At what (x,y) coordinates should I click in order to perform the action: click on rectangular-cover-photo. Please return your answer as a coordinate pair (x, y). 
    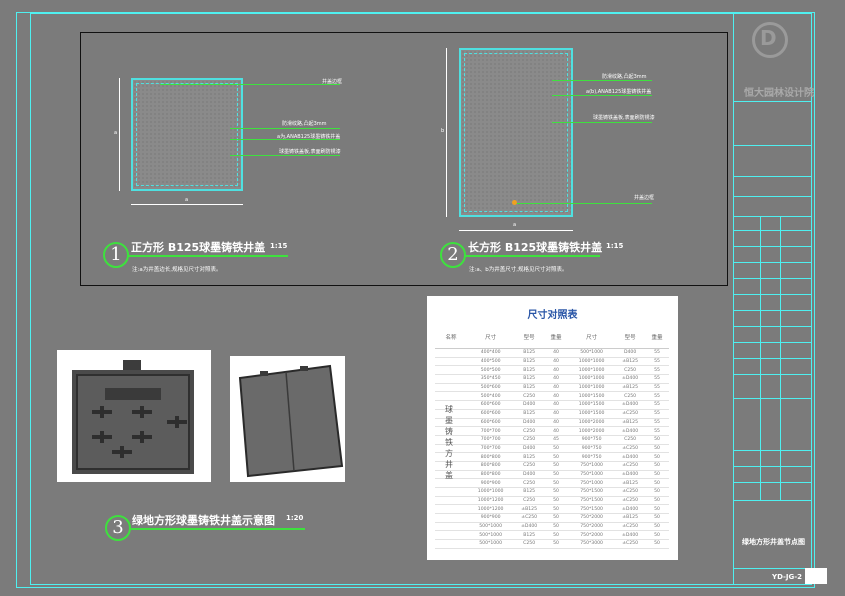
    Looking at the image, I should click on (287, 419).